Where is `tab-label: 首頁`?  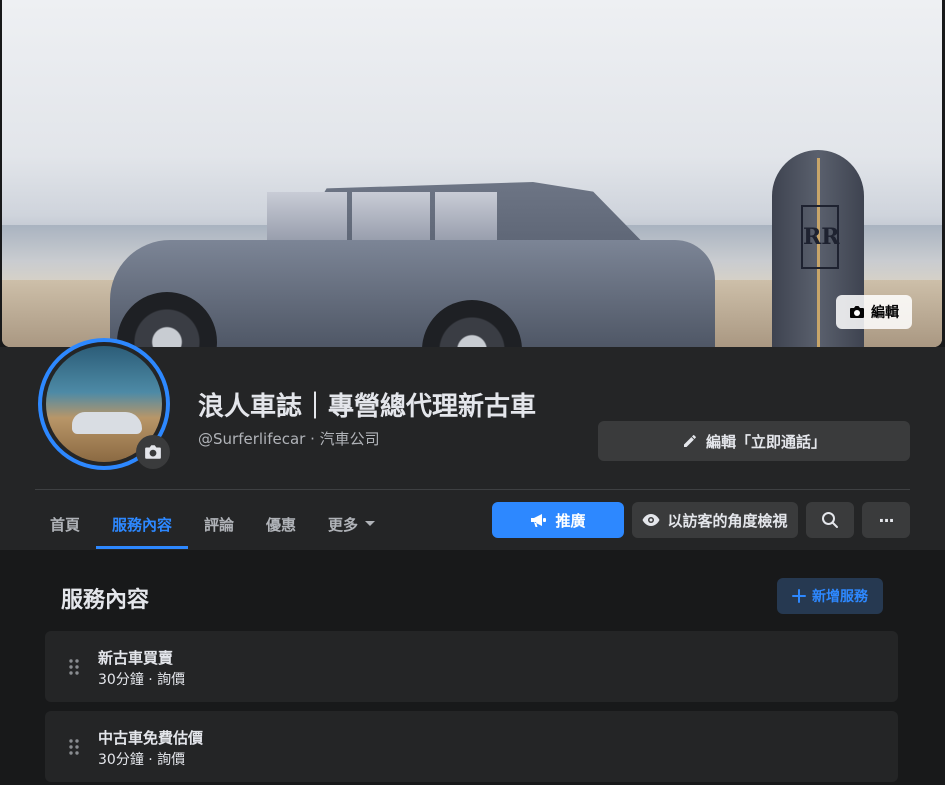
tab-label: 首頁 is located at coordinates (65, 524).